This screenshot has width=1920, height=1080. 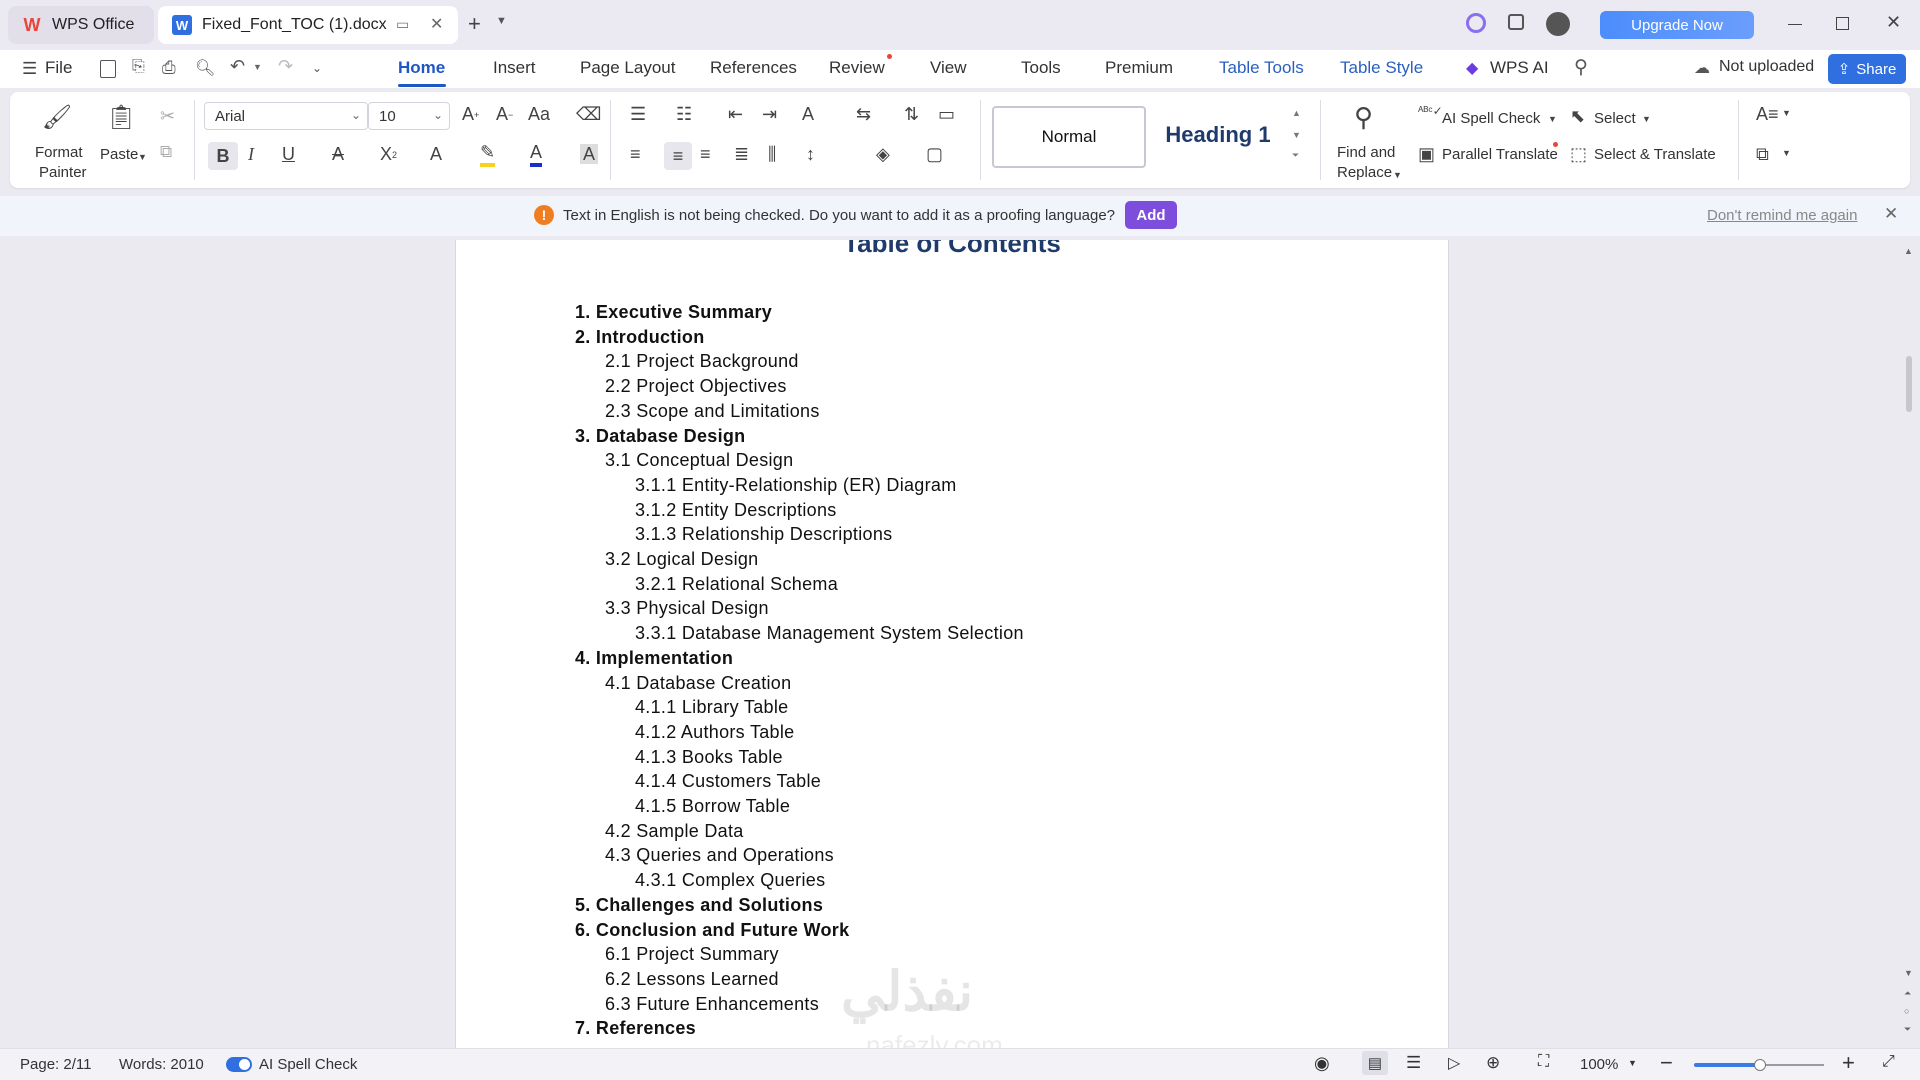 What do you see at coordinates (1907, 993) in the screenshot?
I see `prev-page-icon: ⏶` at bounding box center [1907, 993].